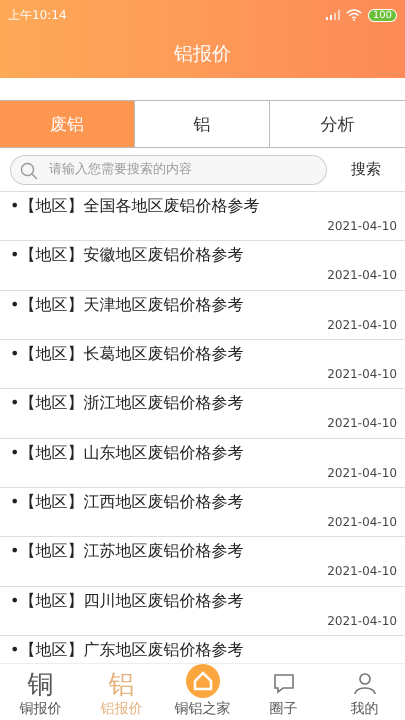  Describe the element at coordinates (127, 403) in the screenshot. I see `item-title: •【地区】浙江地区废铝价格参考` at that location.